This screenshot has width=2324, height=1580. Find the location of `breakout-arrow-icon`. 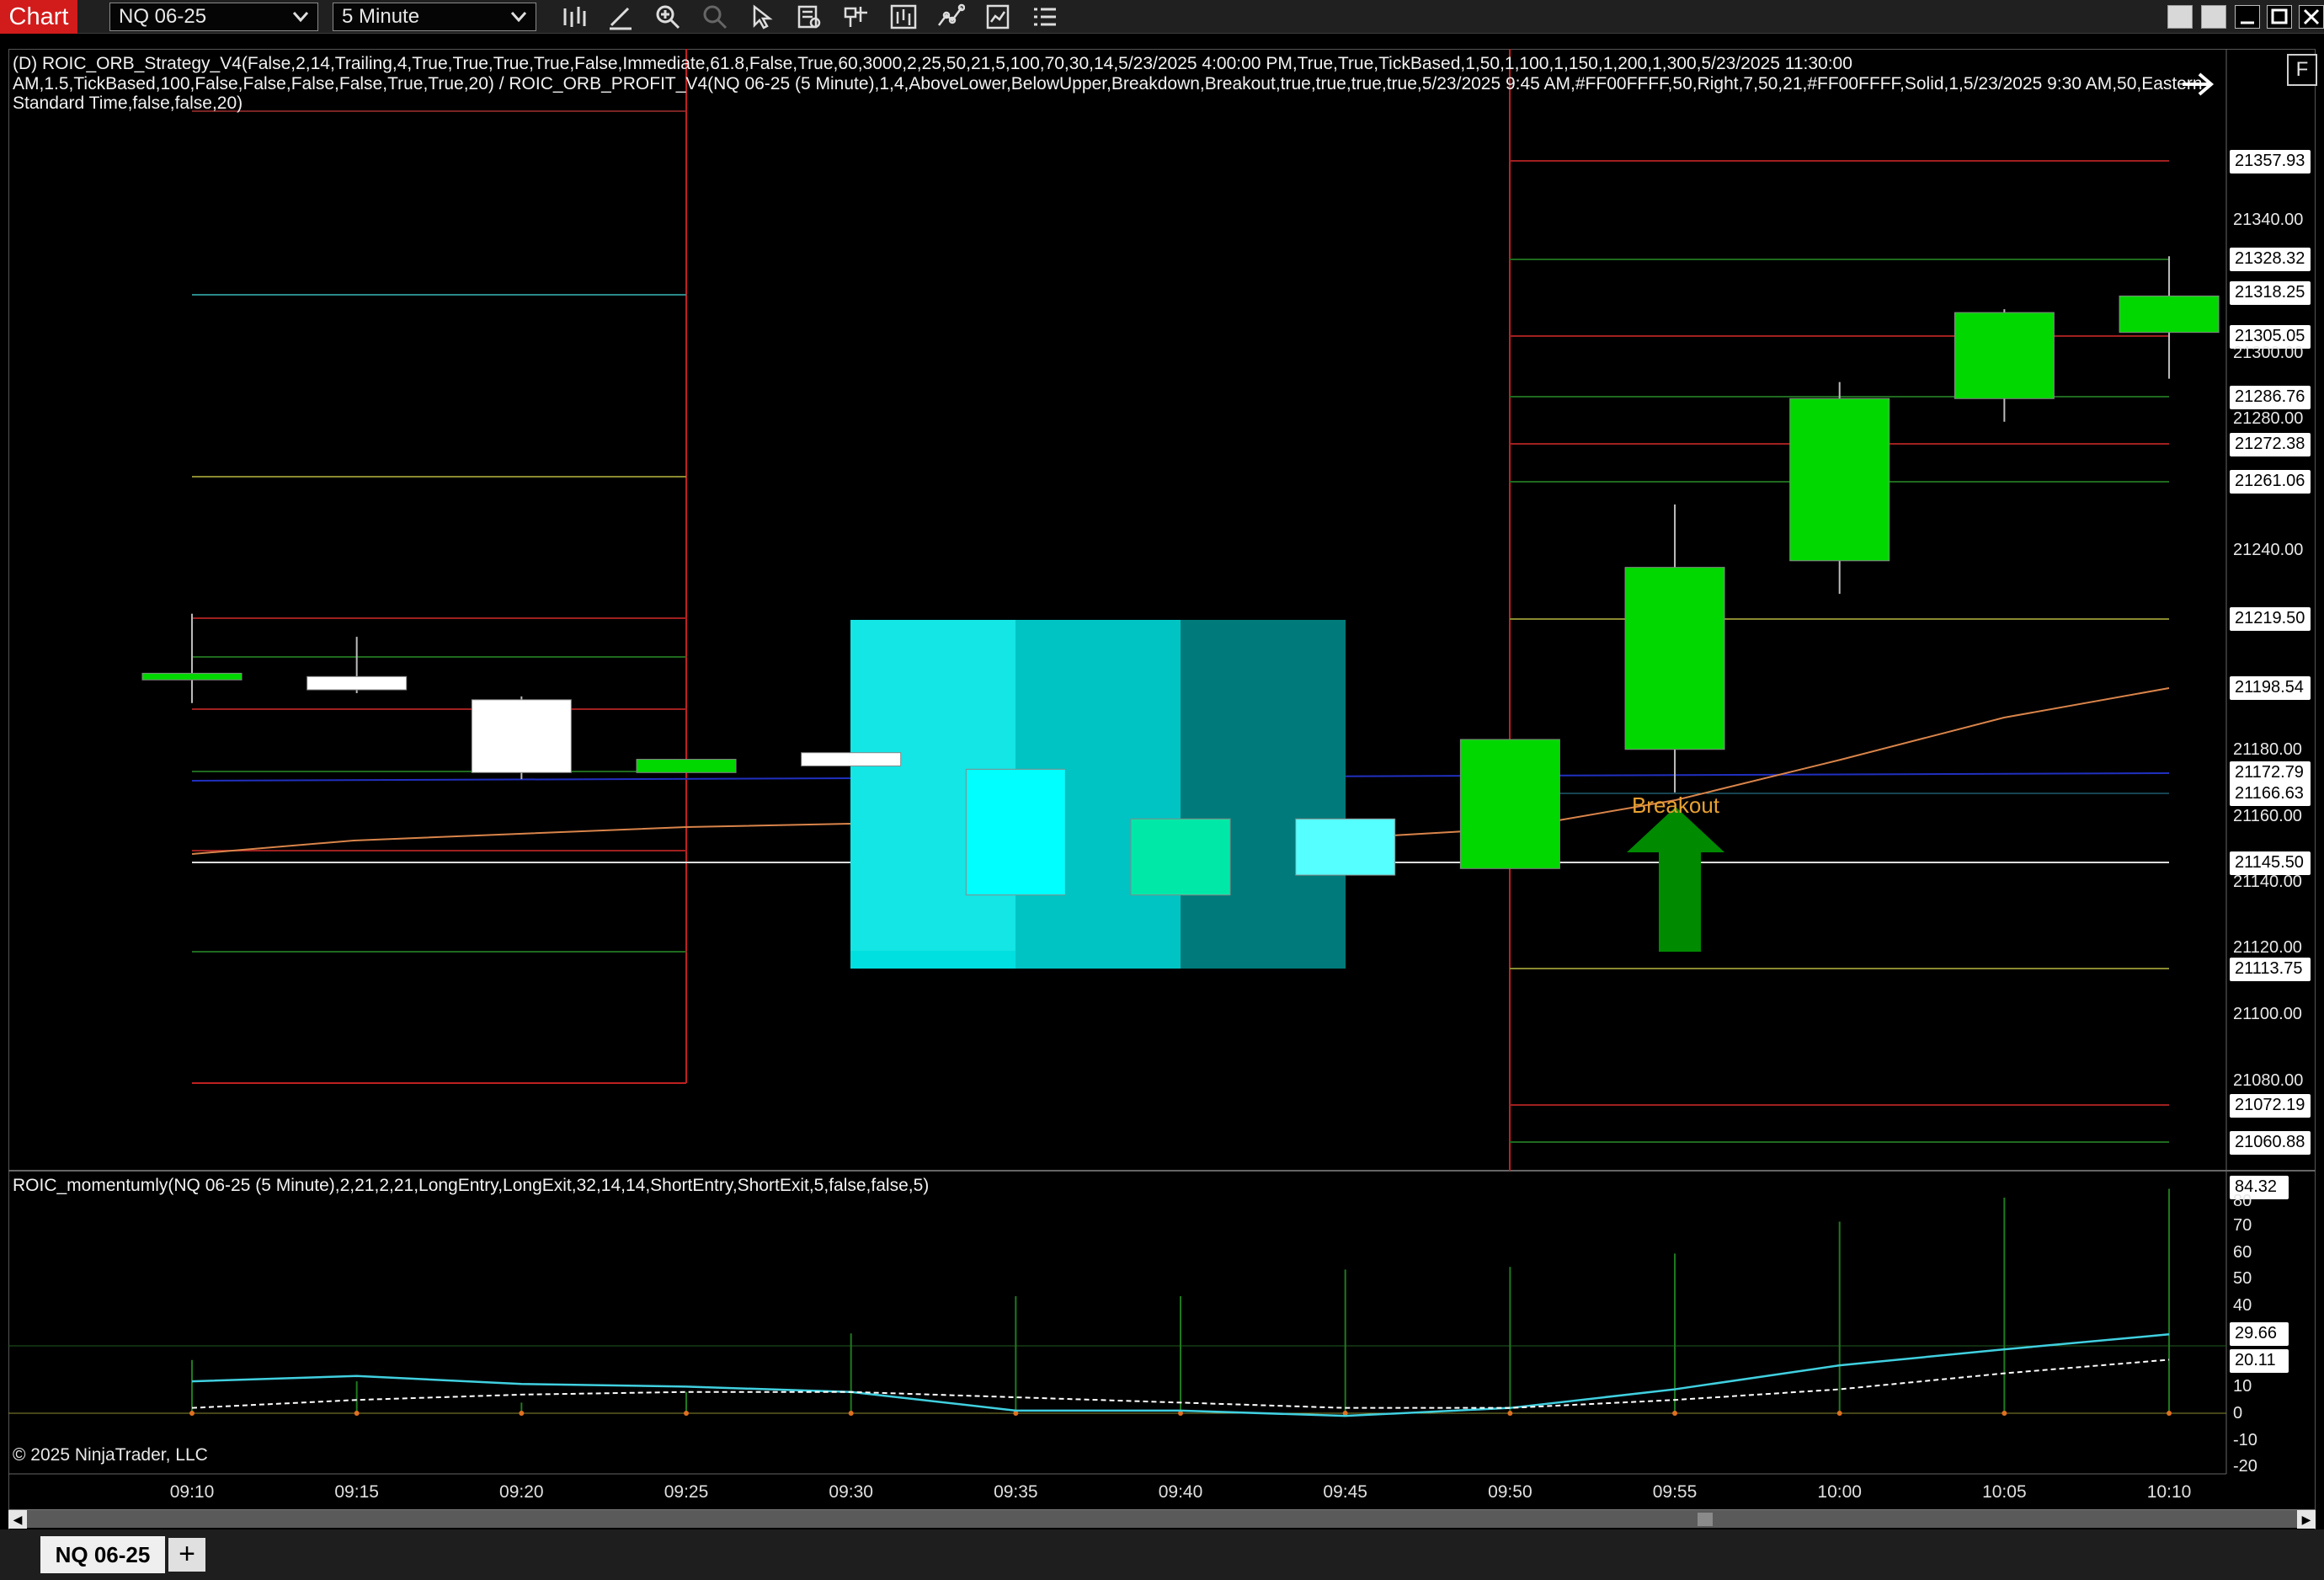

breakout-arrow-icon is located at coordinates (1675, 880).